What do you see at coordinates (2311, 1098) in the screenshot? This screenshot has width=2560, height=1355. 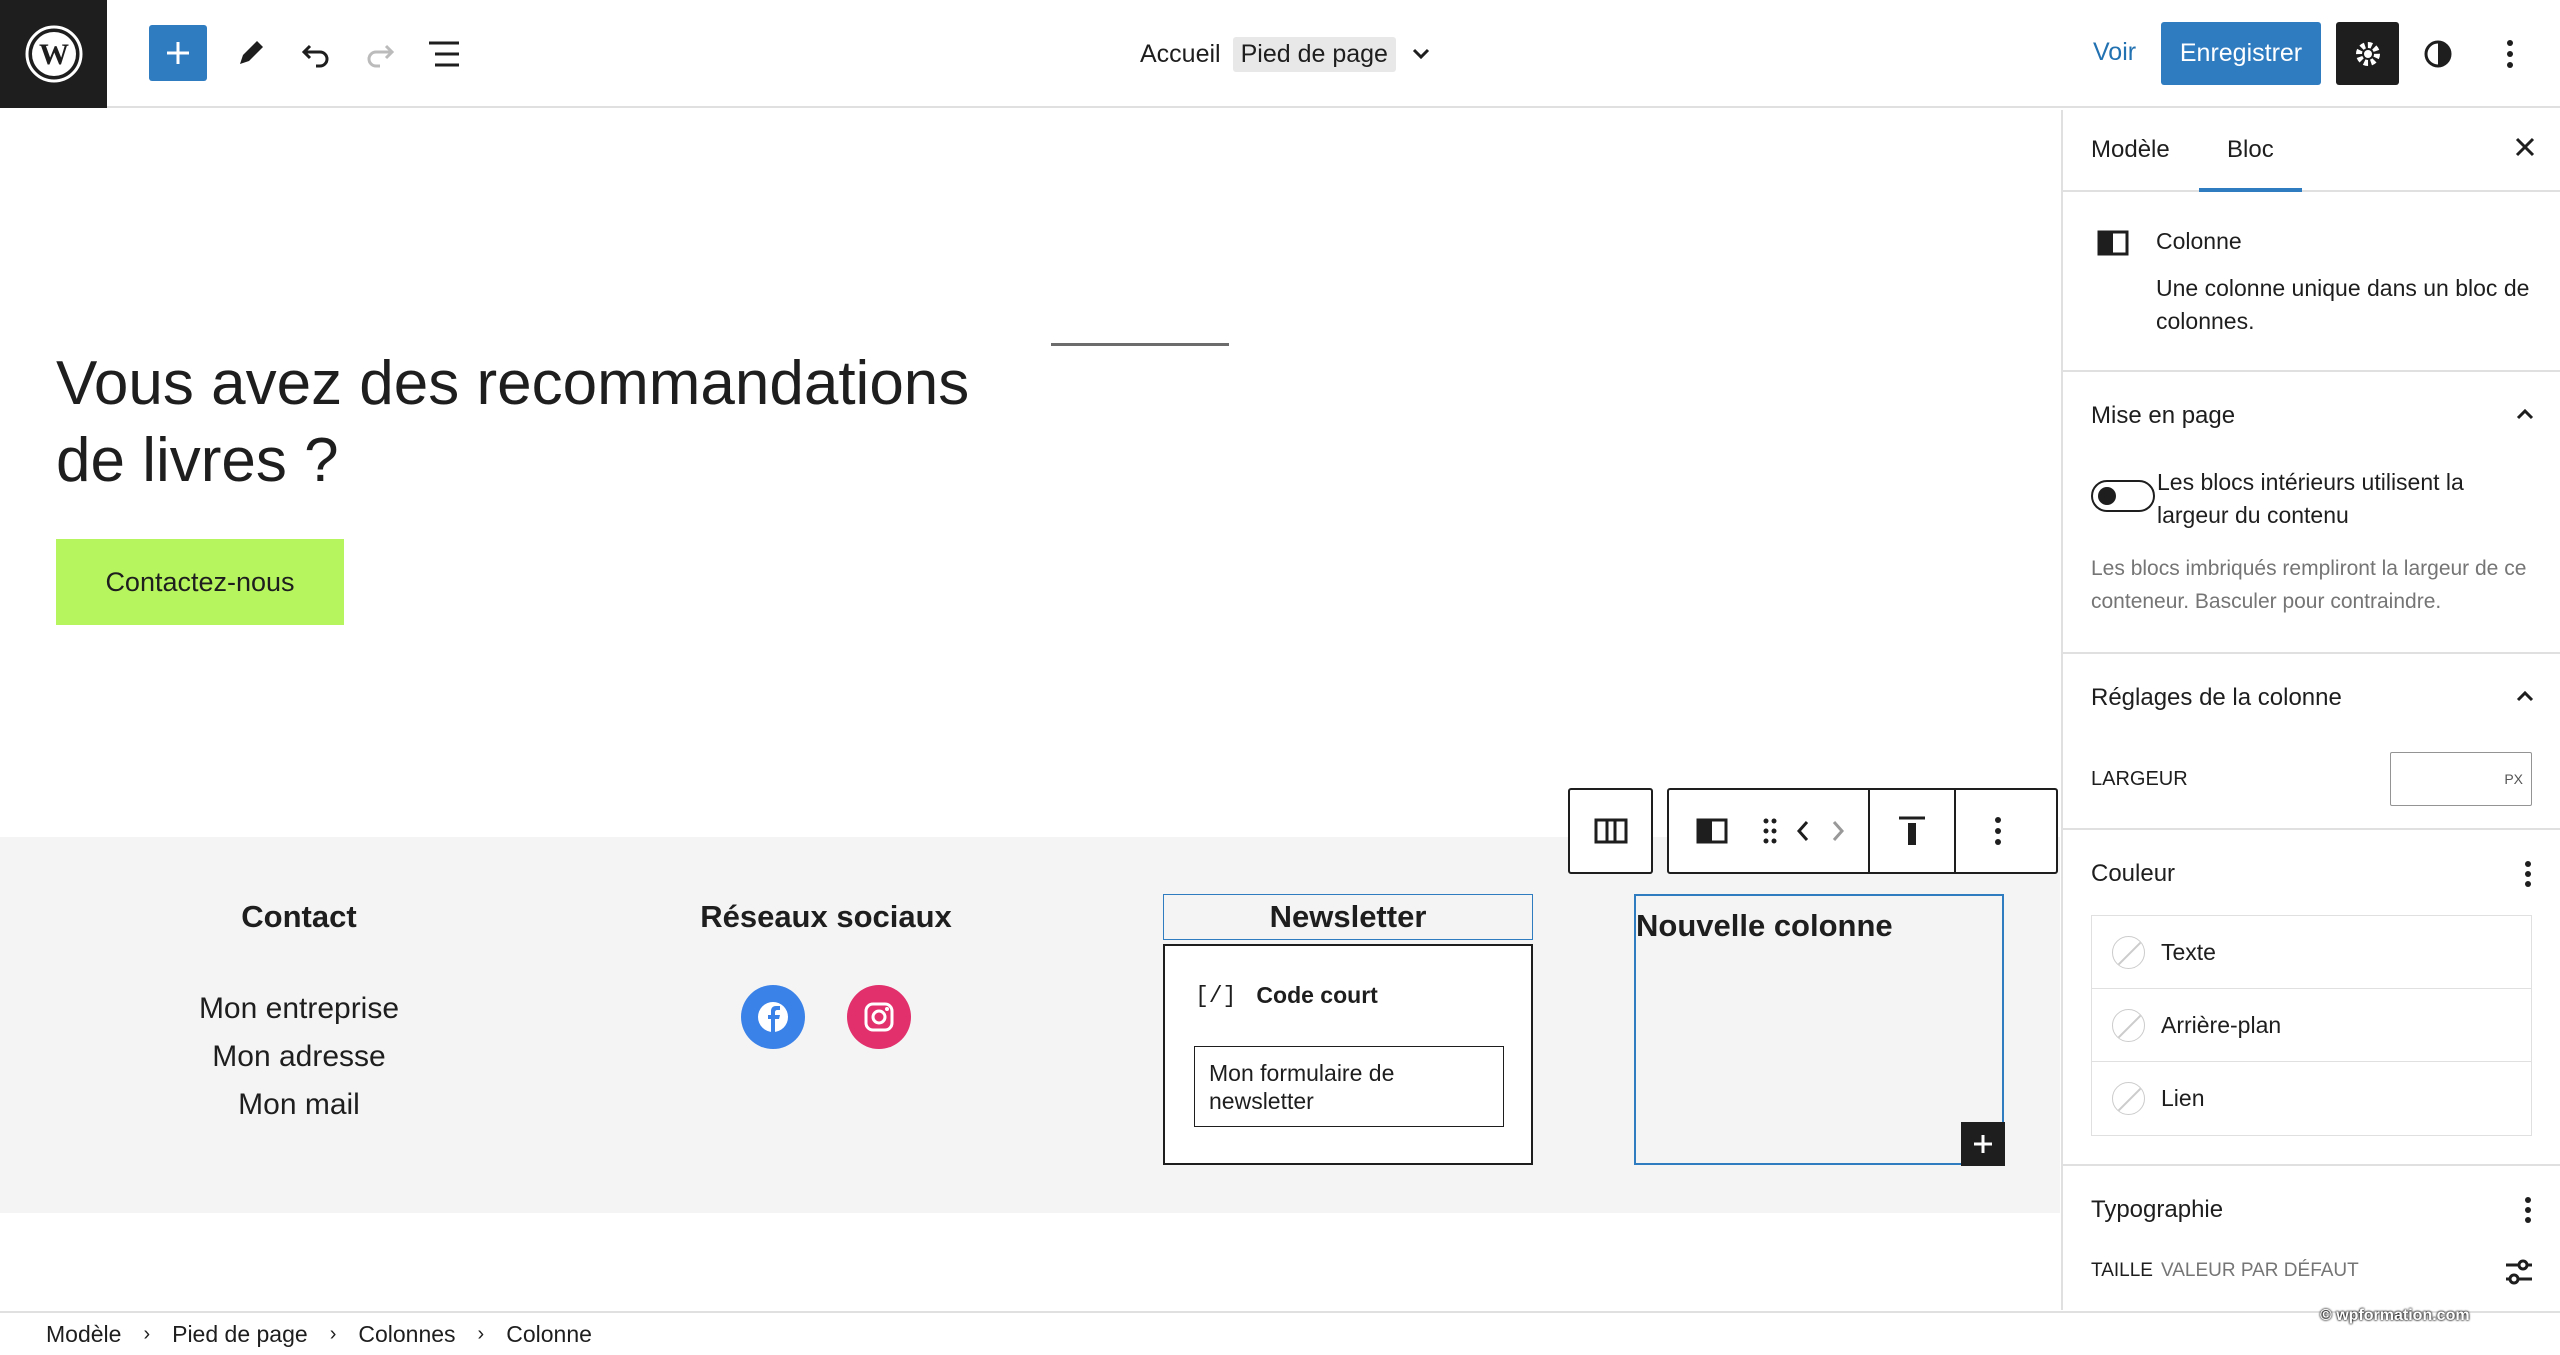 I see `color-link-option: Lien` at bounding box center [2311, 1098].